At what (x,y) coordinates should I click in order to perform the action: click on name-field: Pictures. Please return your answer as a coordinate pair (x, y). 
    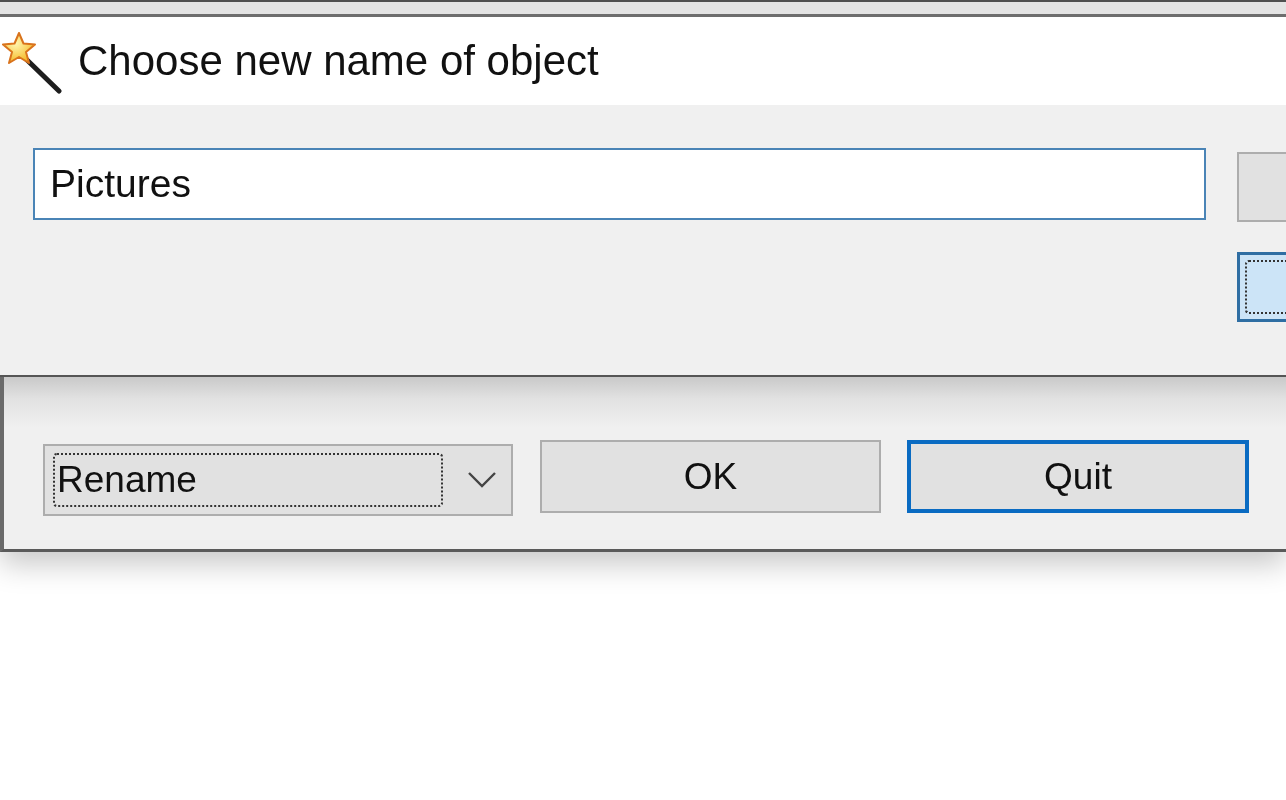
    Looking at the image, I should click on (619, 184).